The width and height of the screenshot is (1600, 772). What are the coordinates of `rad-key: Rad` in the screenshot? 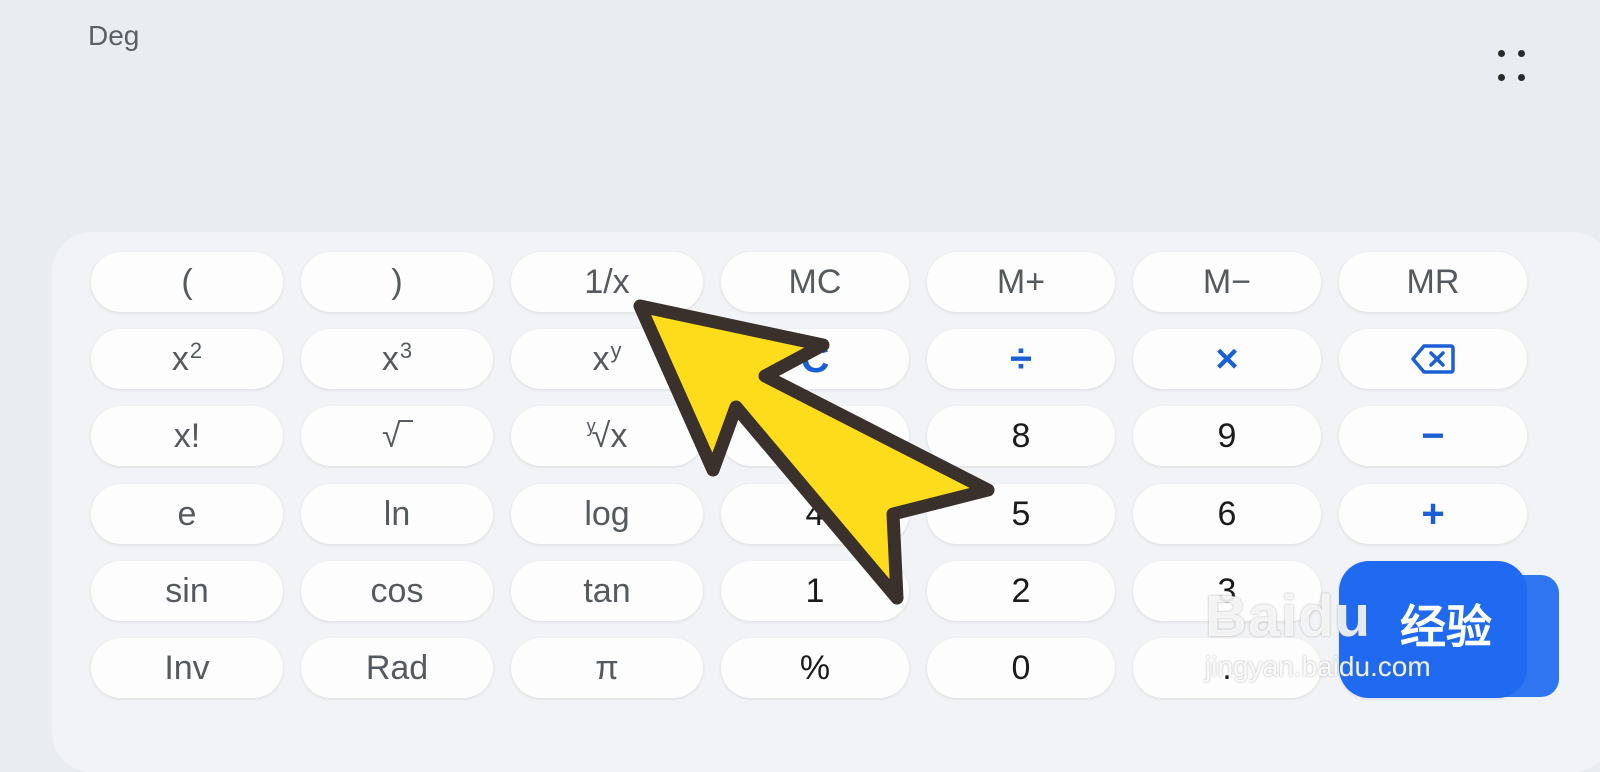 It's located at (397, 668).